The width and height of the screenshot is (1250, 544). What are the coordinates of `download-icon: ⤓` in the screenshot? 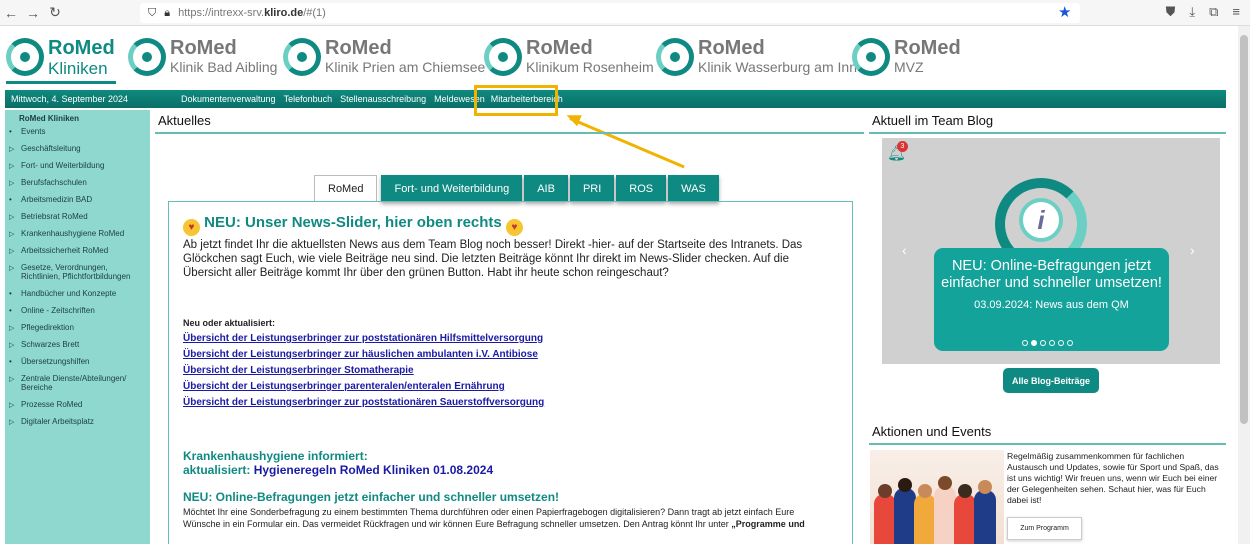 It's located at (1192, 12).